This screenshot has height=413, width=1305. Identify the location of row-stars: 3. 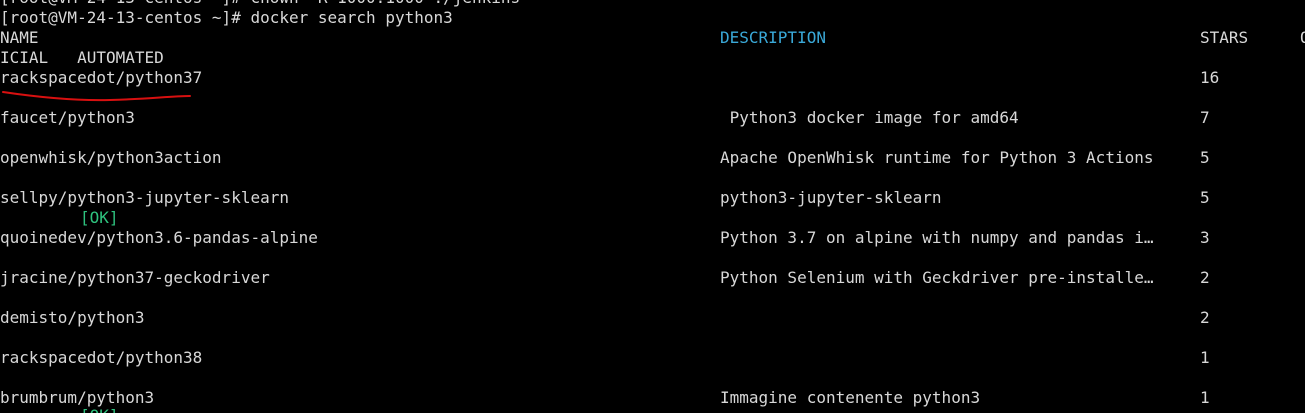
(1205, 237).